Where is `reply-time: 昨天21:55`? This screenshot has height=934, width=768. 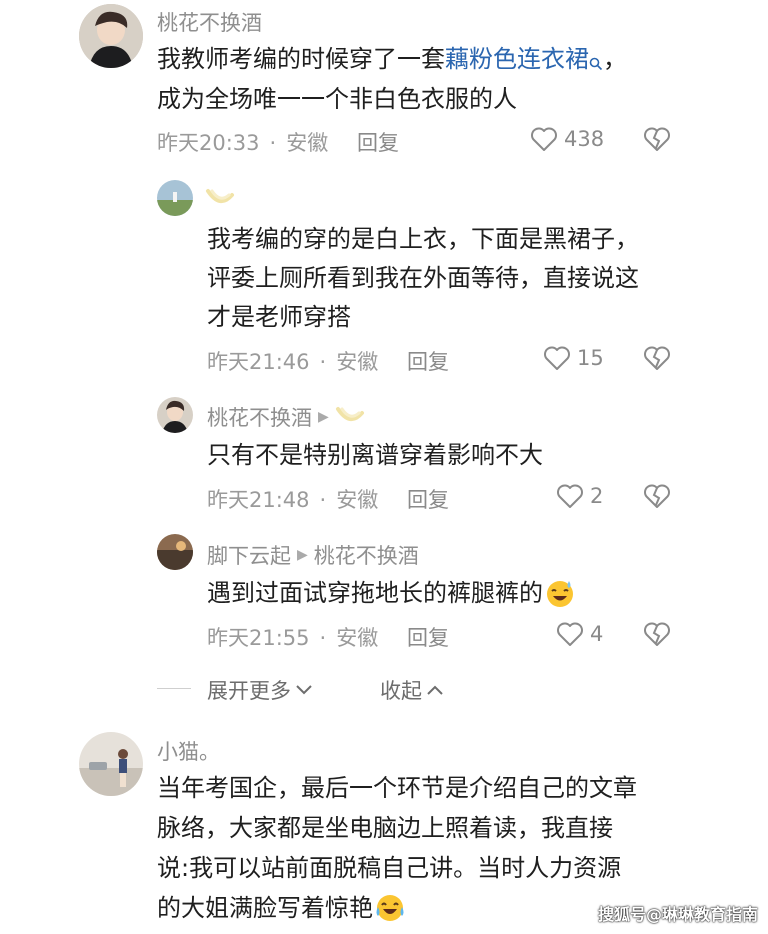
reply-time: 昨天21:55 is located at coordinates (258, 638).